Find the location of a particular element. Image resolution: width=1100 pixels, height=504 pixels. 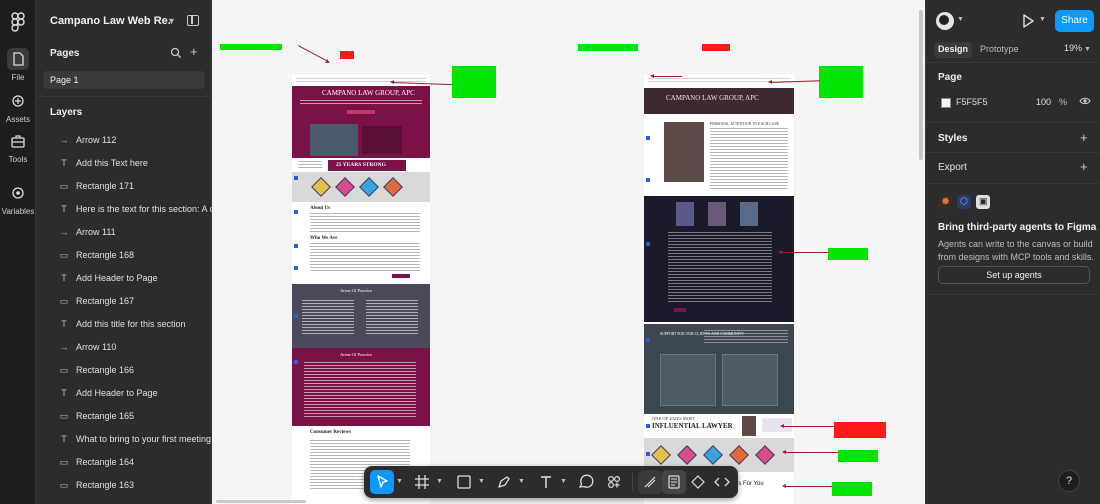

layer-row: → Arrow 110 is located at coordinates (124, 348).